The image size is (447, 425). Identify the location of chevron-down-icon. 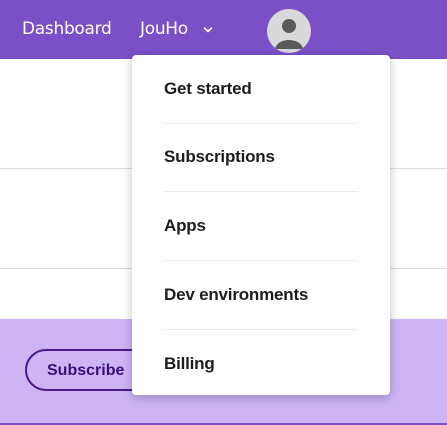
(208, 30).